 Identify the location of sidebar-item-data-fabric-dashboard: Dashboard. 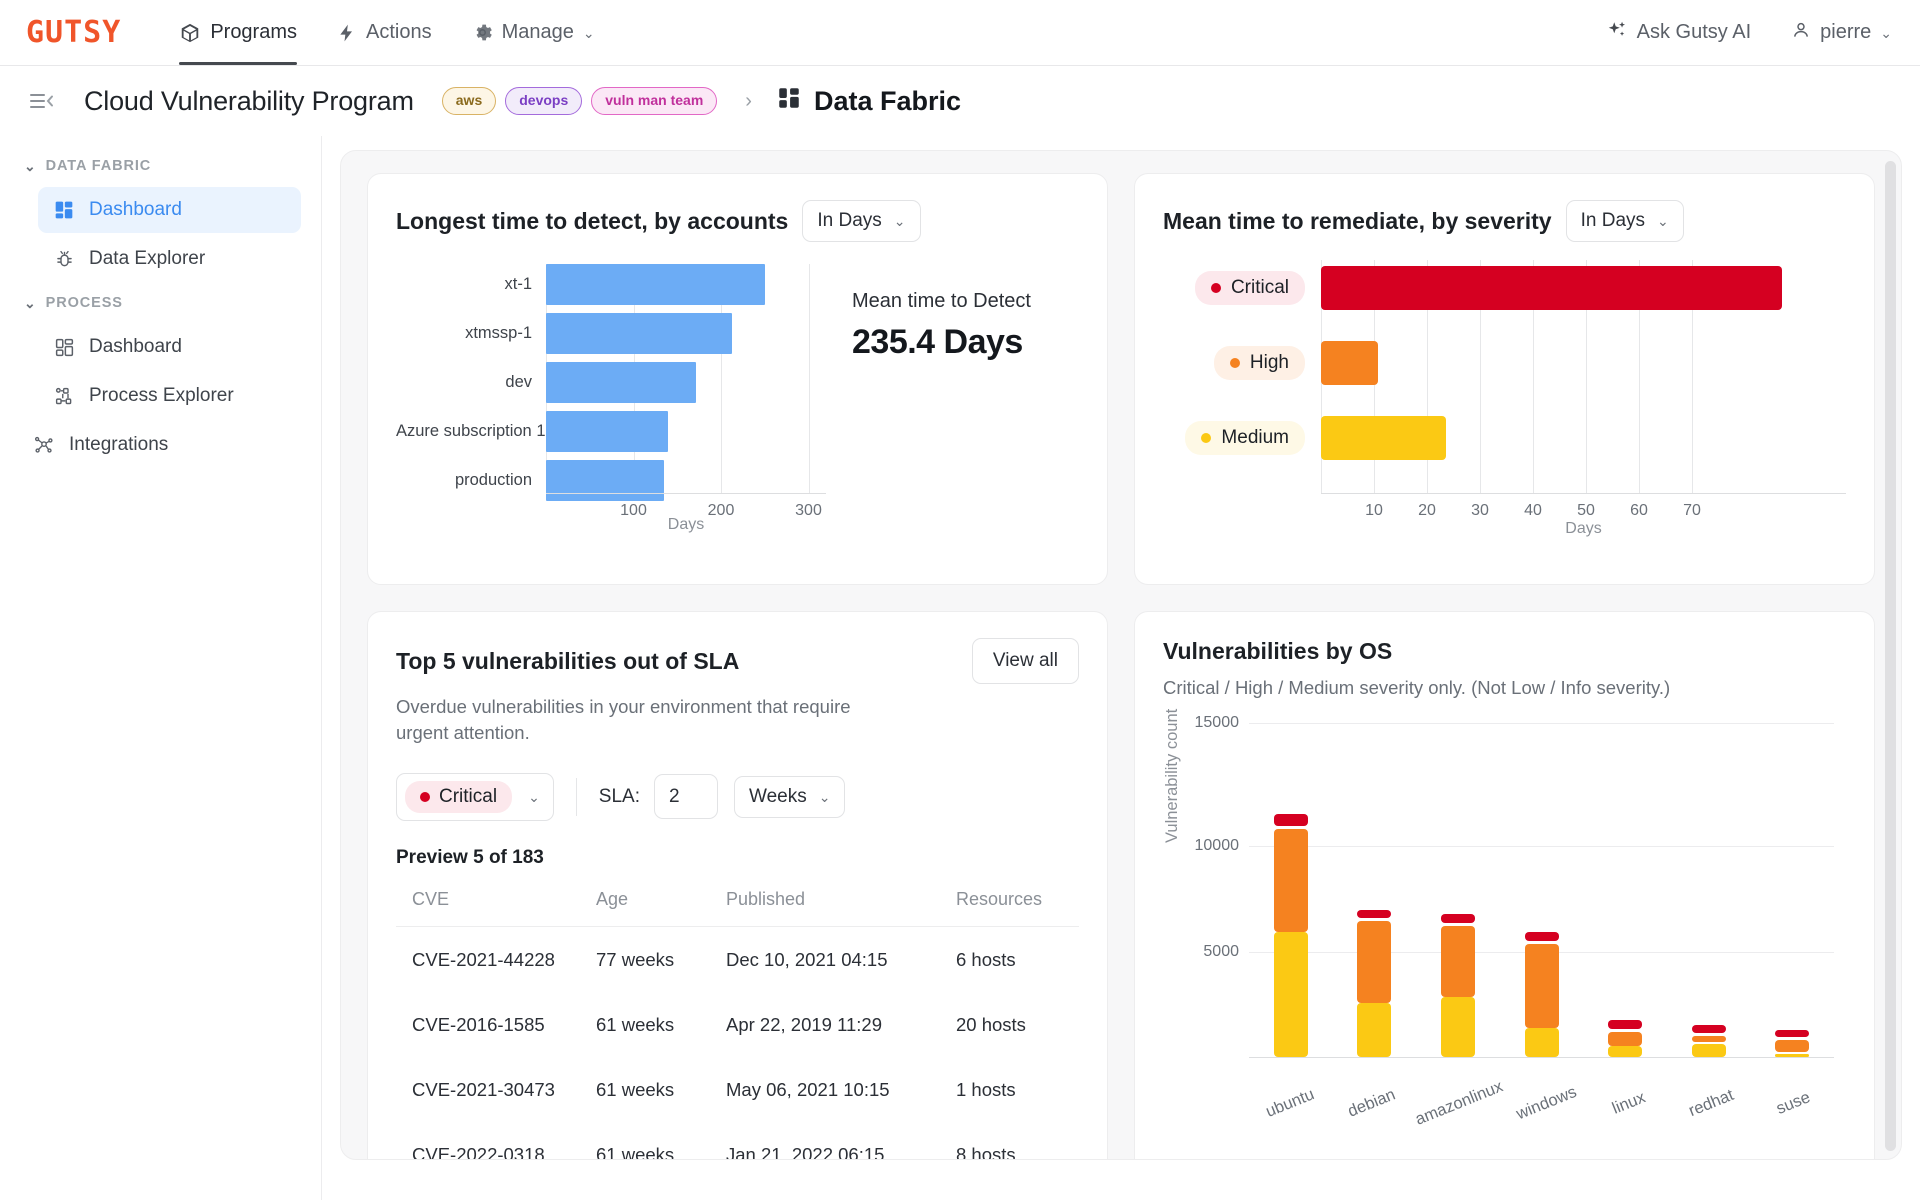
(169, 210).